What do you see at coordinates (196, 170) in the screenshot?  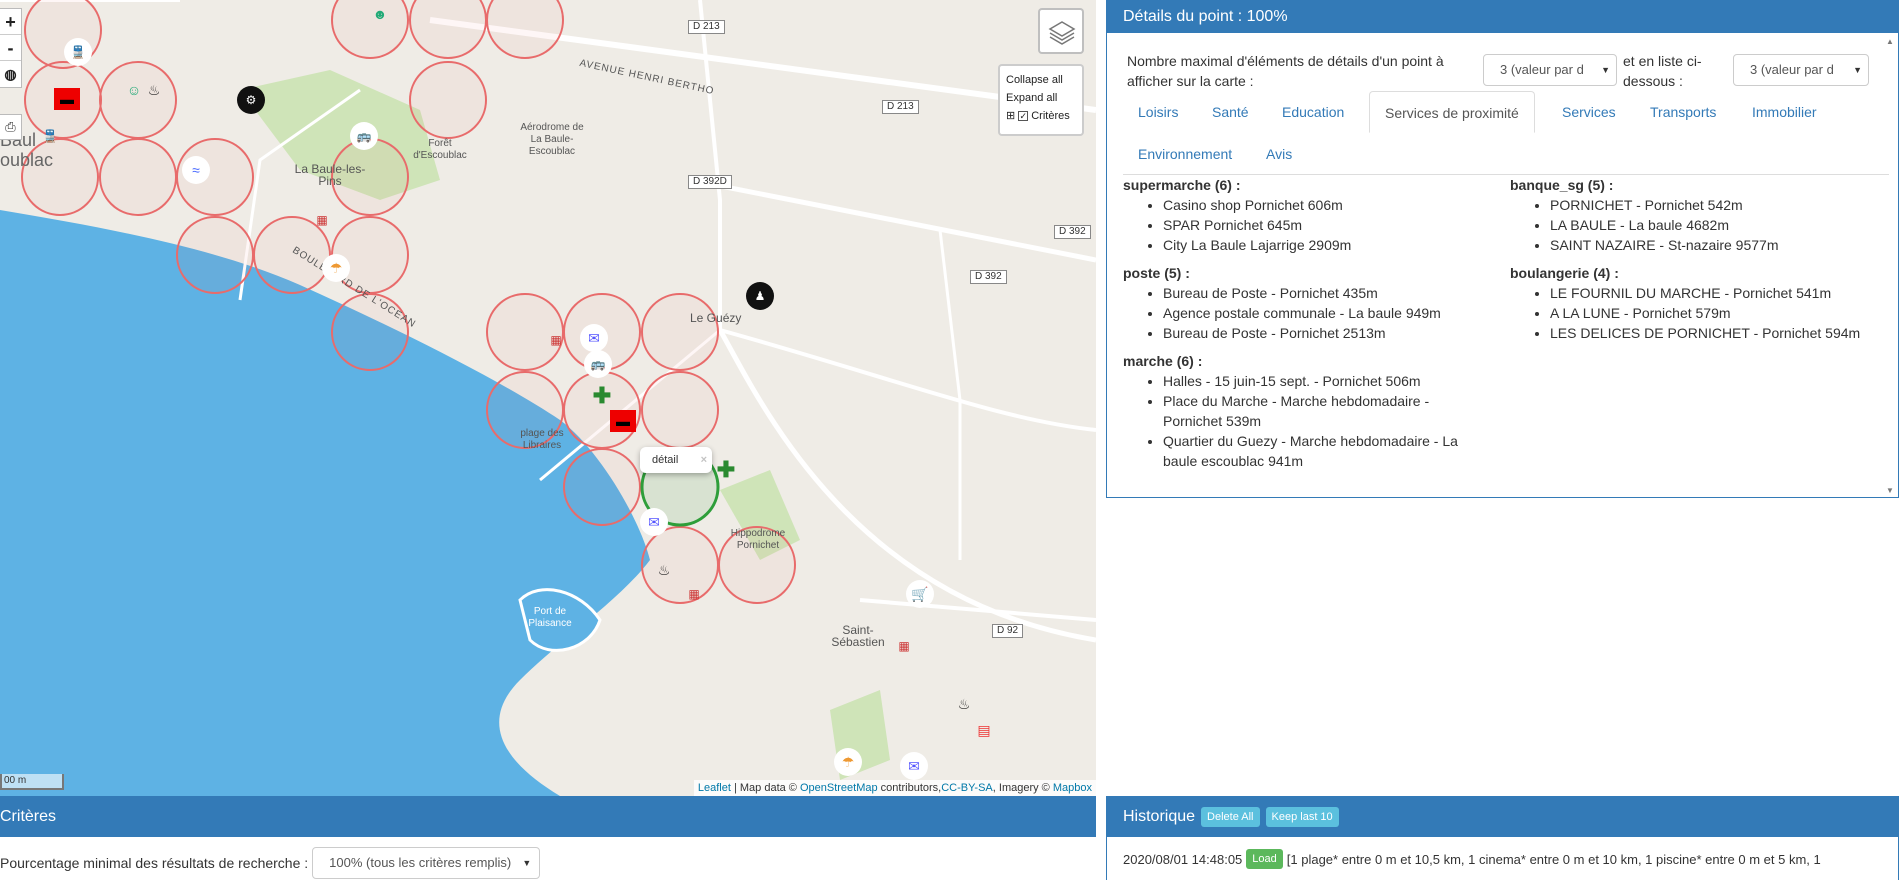 I see `pool-marker: ≈` at bounding box center [196, 170].